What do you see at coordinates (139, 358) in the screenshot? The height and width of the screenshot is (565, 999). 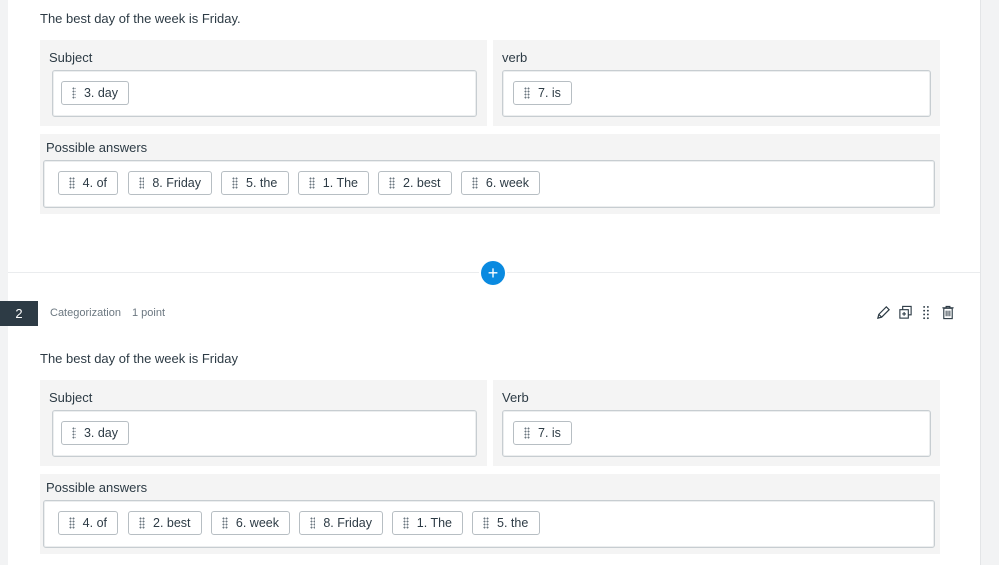 I see `q2-prompt: The best day of the week is Friday` at bounding box center [139, 358].